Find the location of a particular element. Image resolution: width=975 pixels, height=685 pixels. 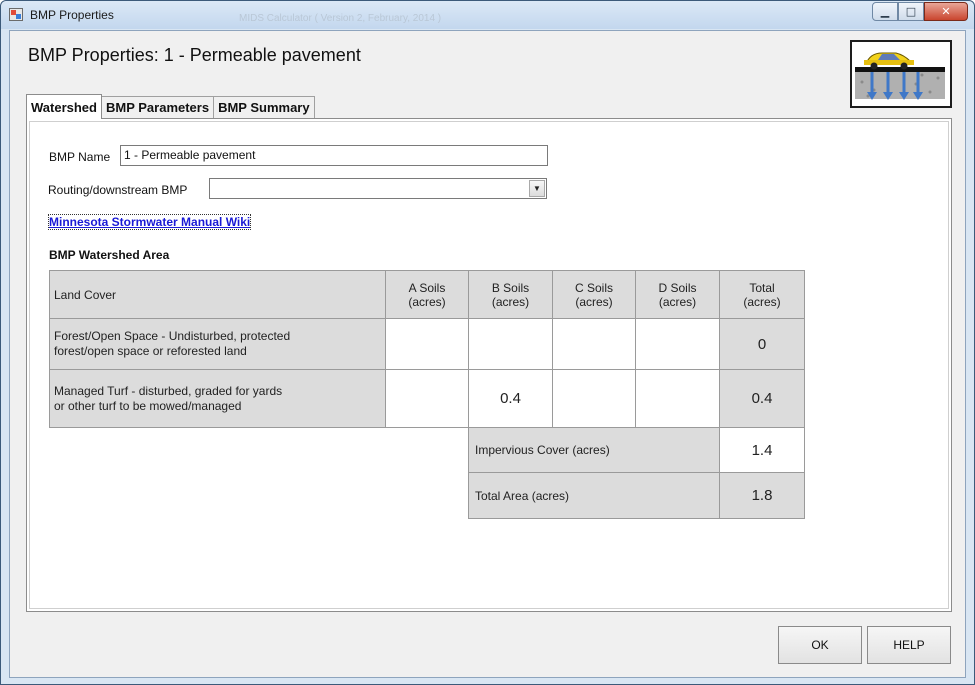

tab-bmp-parameters: BMP Parameters is located at coordinates (157, 107).